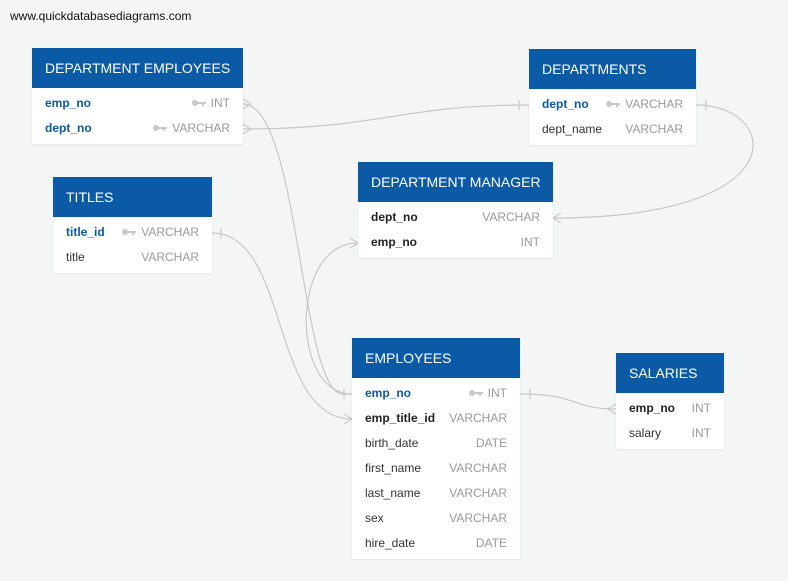 Image resolution: width=788 pixels, height=581 pixels. I want to click on rel-deptemp-departments, so click(386, 117).